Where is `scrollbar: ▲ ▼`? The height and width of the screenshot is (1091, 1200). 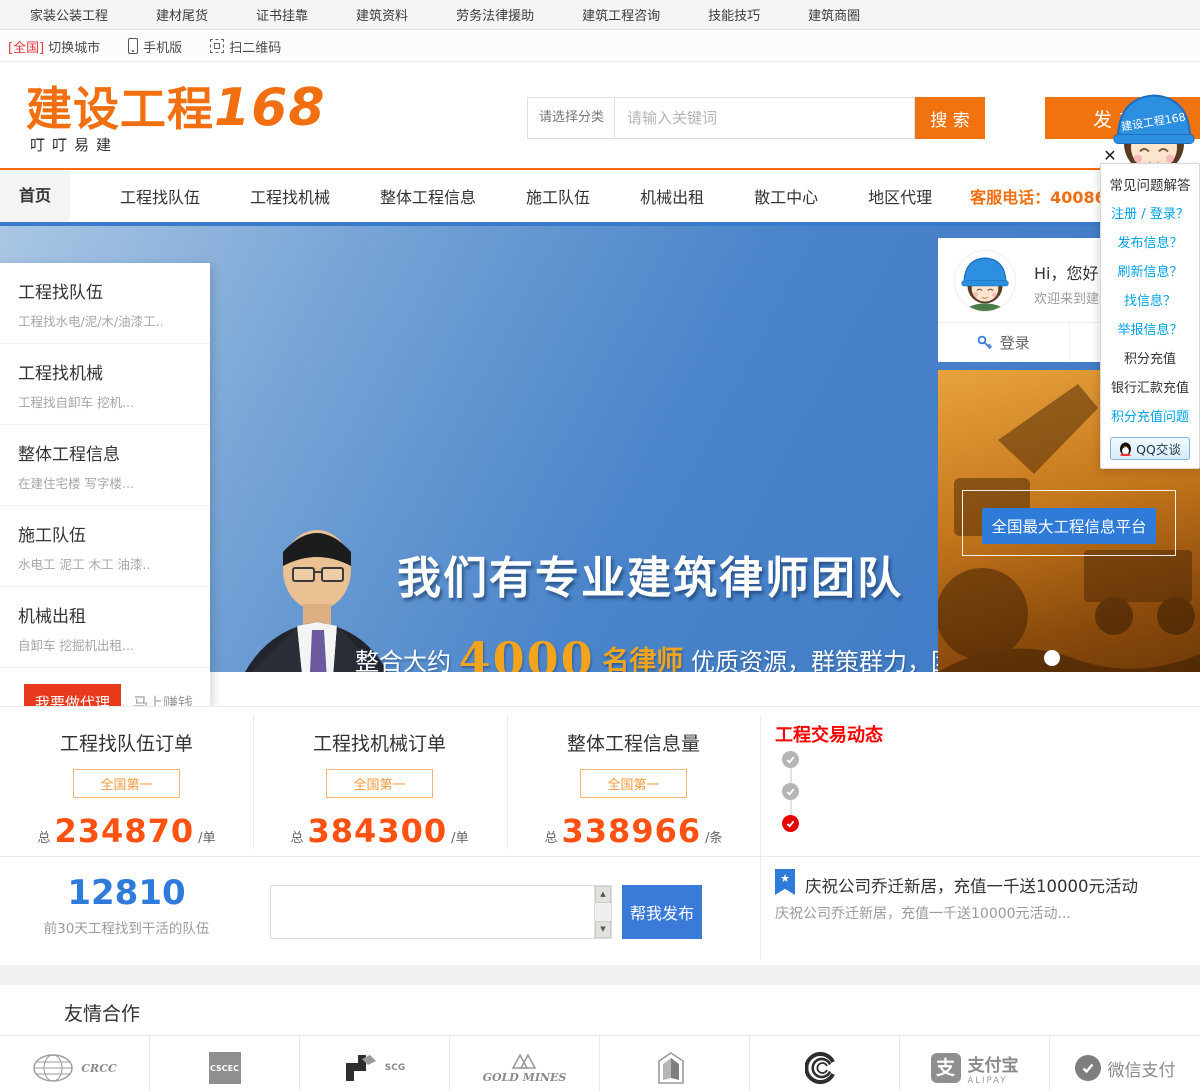 scrollbar: ▲ ▼ is located at coordinates (602, 912).